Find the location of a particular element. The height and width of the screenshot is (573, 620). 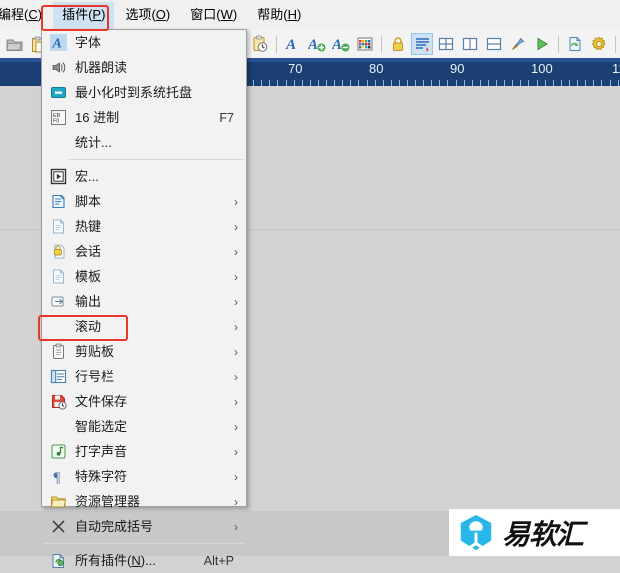

split-horizontal-icon is located at coordinates (494, 44).